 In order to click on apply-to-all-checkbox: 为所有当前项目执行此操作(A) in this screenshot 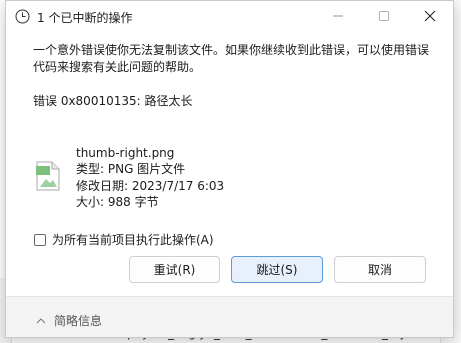, I will do `click(124, 239)`.